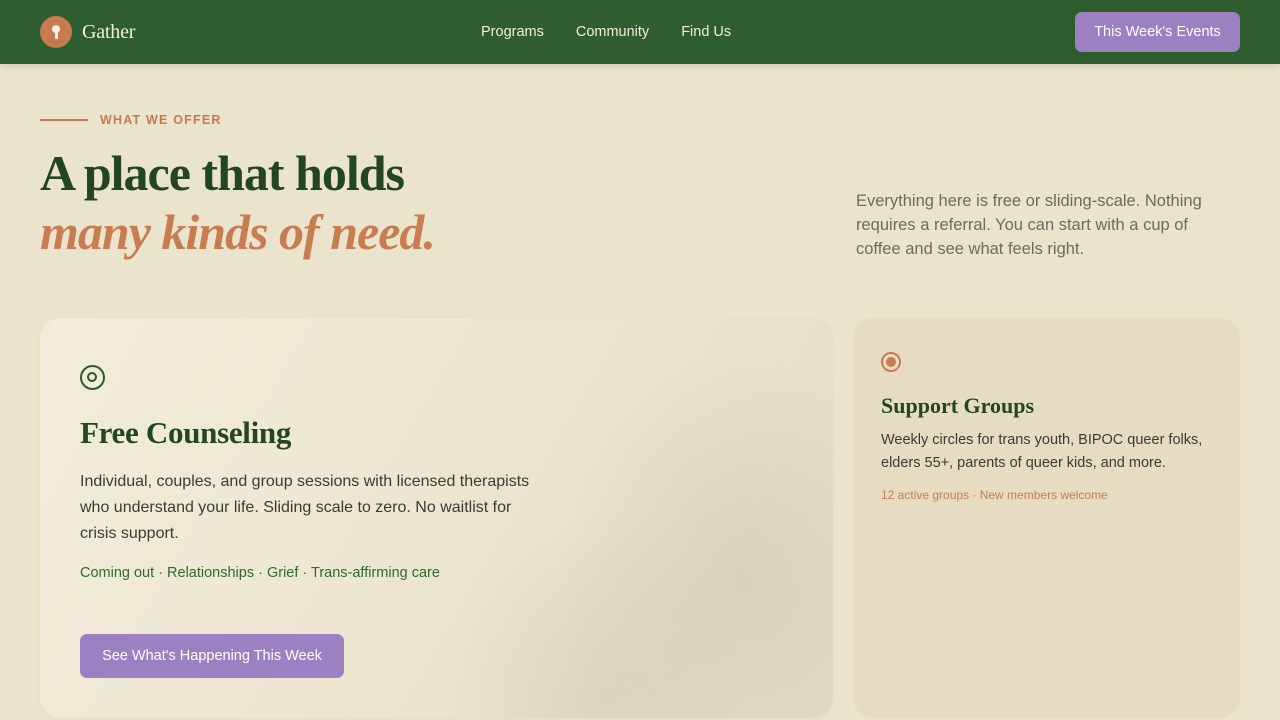  Describe the element at coordinates (958, 405) in the screenshot. I see `support-groups-title: Support Groups` at that location.